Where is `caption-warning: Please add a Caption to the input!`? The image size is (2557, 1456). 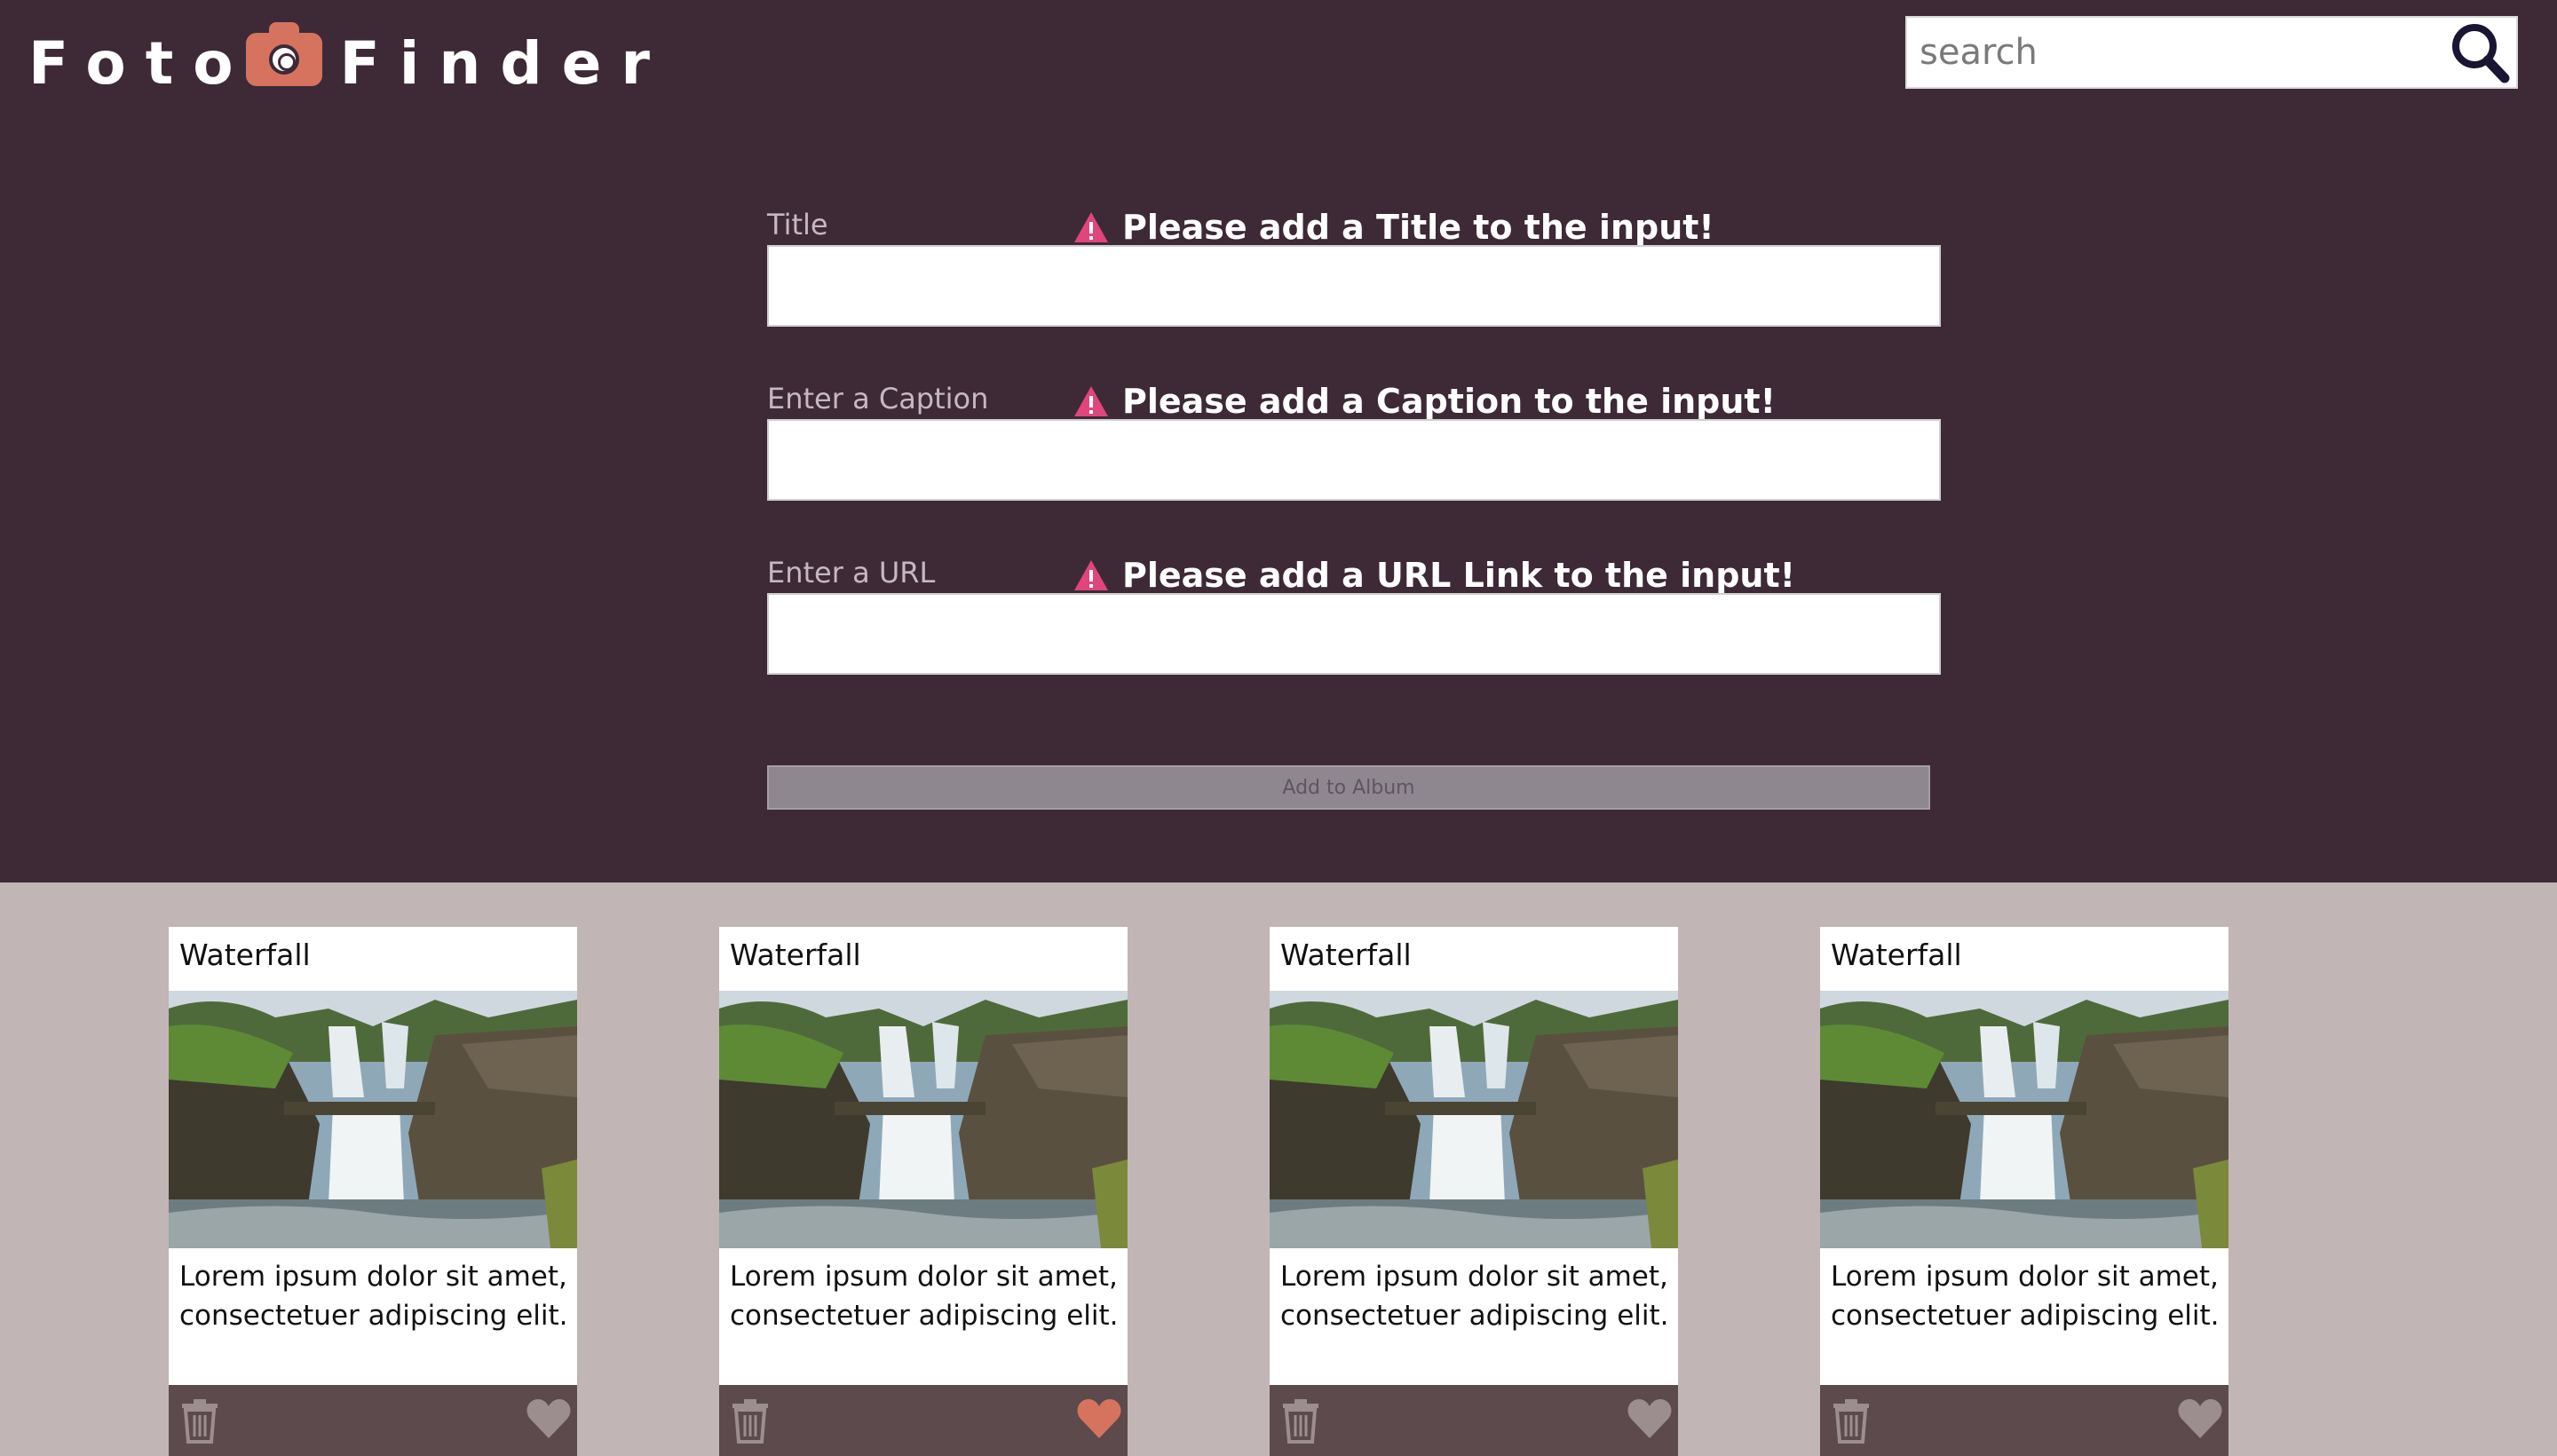 caption-warning: Please add a Caption to the input! is located at coordinates (1424, 401).